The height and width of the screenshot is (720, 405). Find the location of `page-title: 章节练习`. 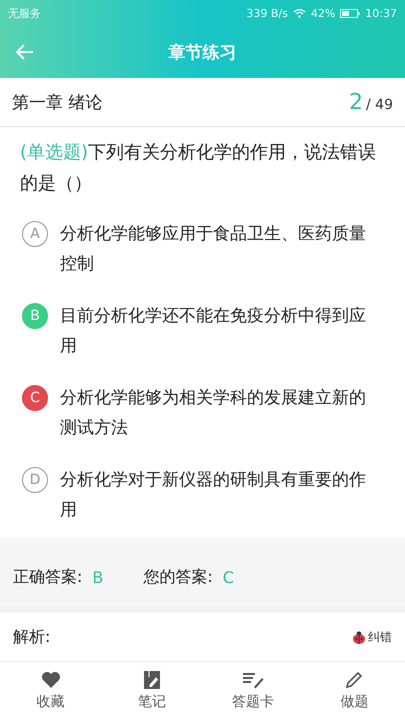

page-title: 章节练习 is located at coordinates (202, 53).